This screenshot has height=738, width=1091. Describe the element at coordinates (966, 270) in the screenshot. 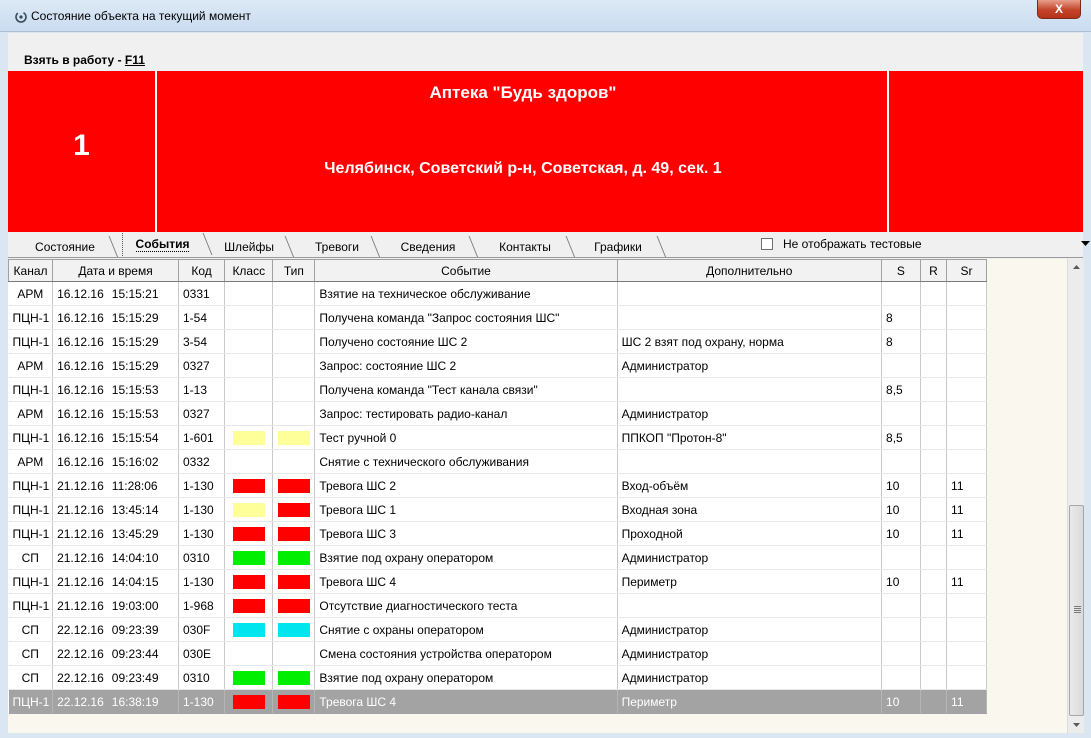

I see `col-header-sr: Sr` at that location.